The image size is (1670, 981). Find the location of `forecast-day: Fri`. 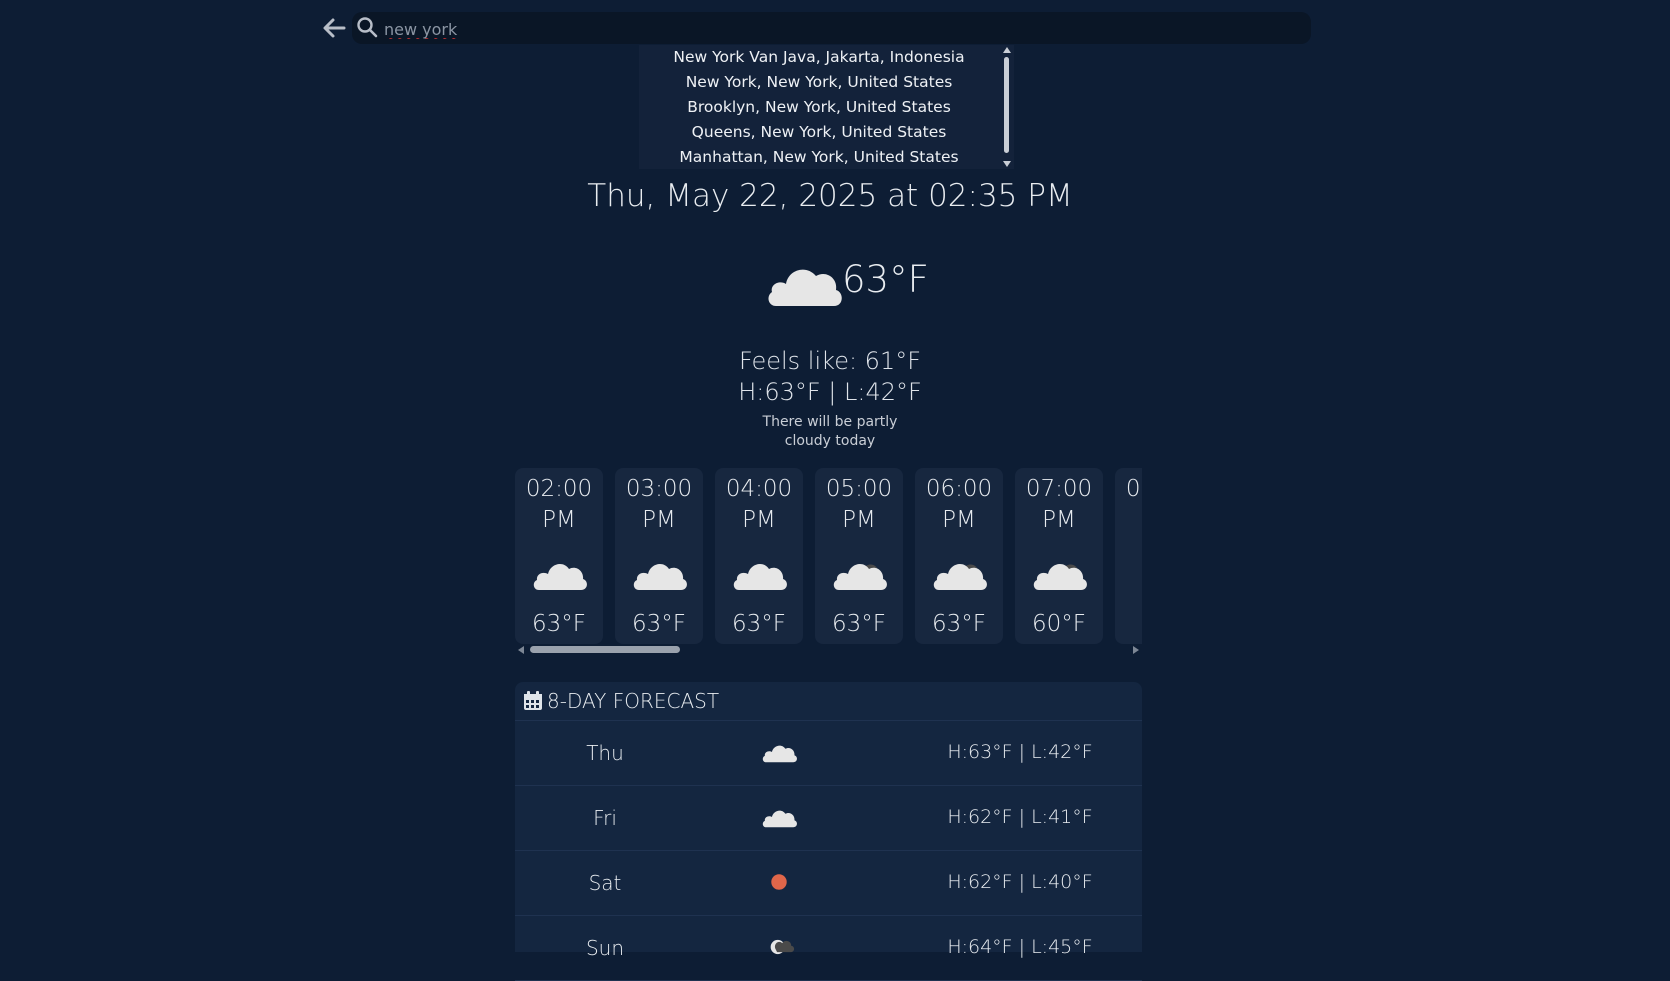

forecast-day: Fri is located at coordinates (605, 818).